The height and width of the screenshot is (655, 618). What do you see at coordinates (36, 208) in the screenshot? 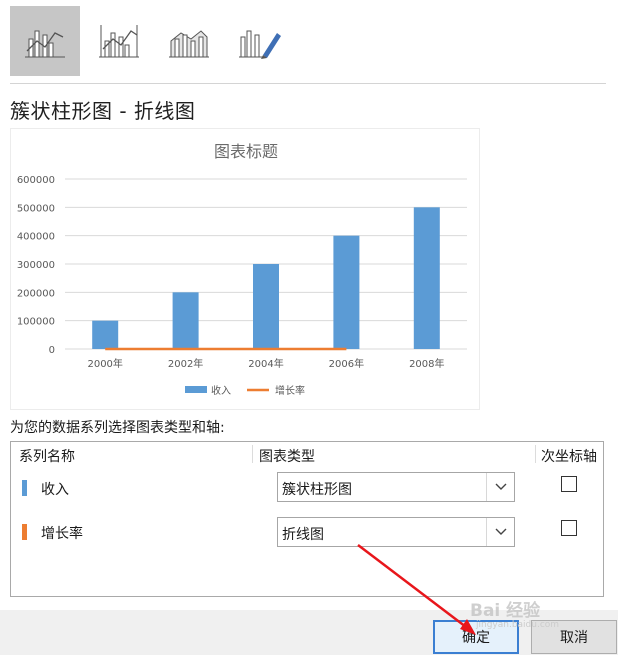
I see `y-tick-label: 500000` at bounding box center [36, 208].